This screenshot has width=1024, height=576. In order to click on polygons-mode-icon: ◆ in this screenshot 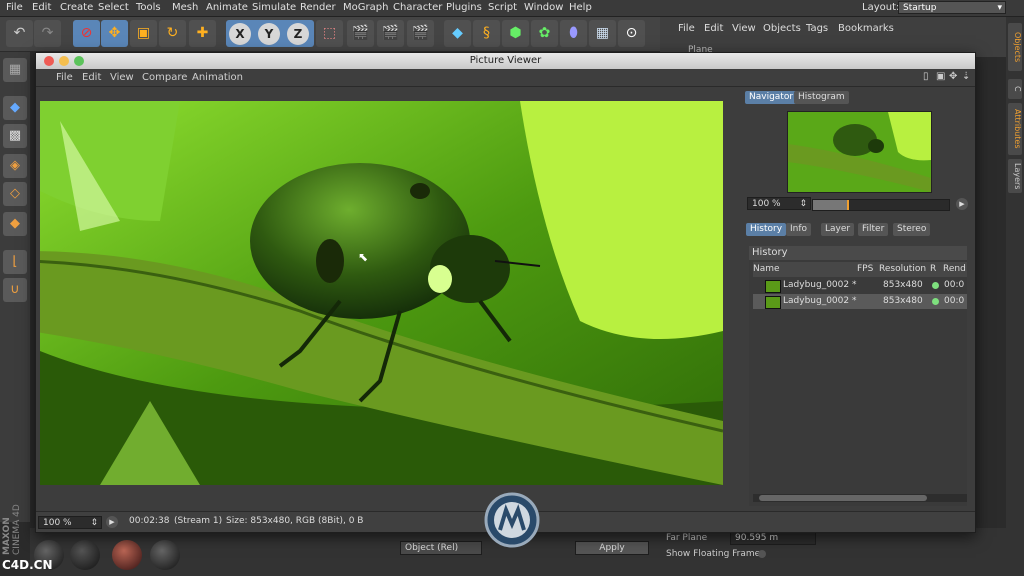, I will do `click(15, 224)`.